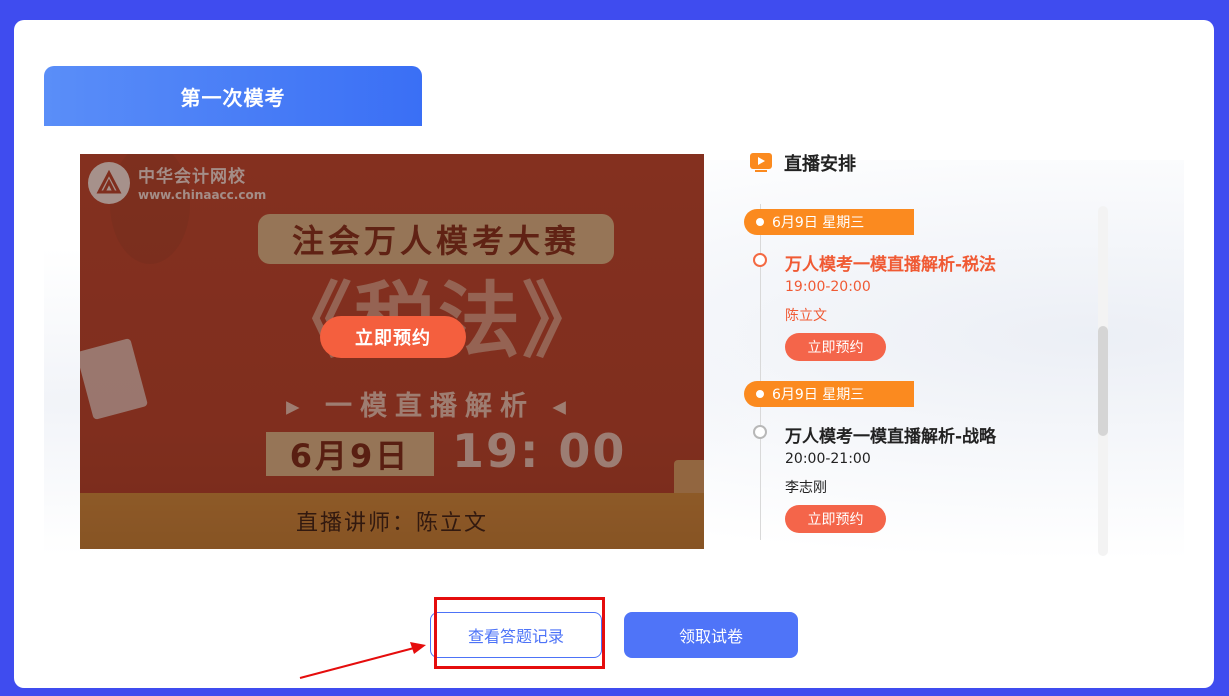  I want to click on live-item-teacher: 陈立文, so click(806, 316).